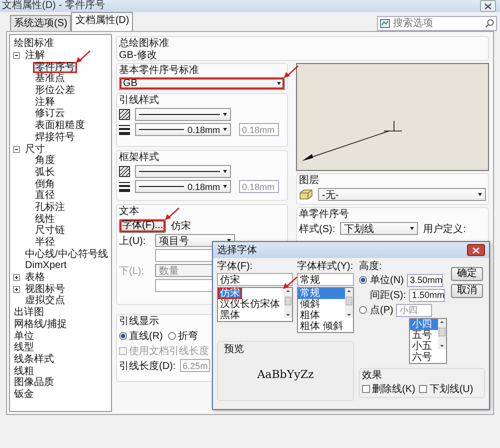 Image resolution: width=500 pixels, height=448 pixels. What do you see at coordinates (188, 336) in the screenshot?
I see `radio-label: 折弯` at bounding box center [188, 336].